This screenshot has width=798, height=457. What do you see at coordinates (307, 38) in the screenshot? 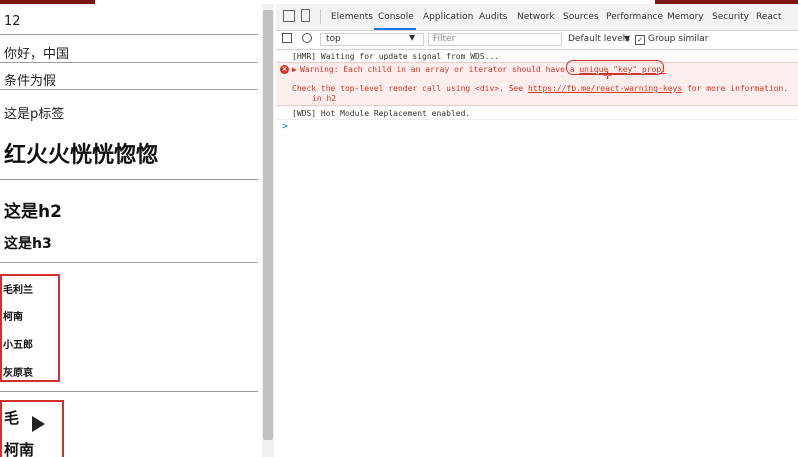
I see `clear-console-icon` at bounding box center [307, 38].